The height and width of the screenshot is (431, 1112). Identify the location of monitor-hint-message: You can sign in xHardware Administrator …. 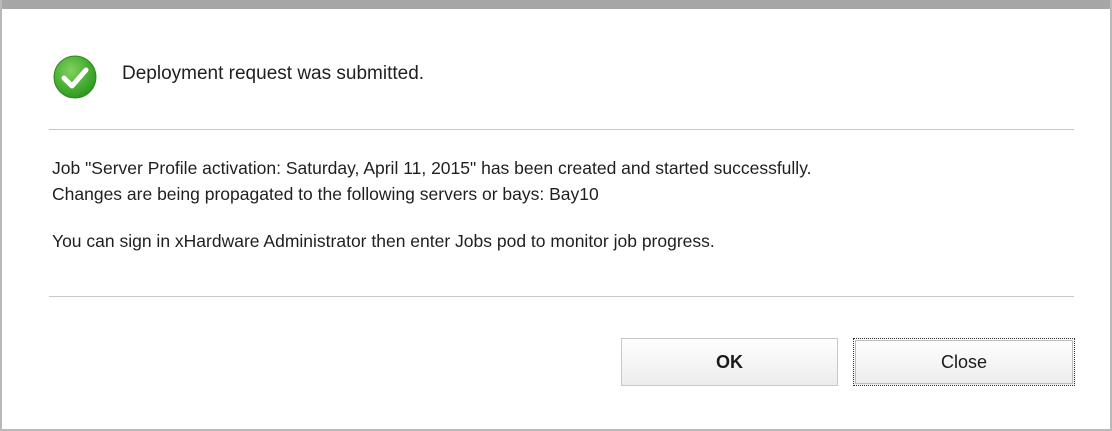
(383, 241).